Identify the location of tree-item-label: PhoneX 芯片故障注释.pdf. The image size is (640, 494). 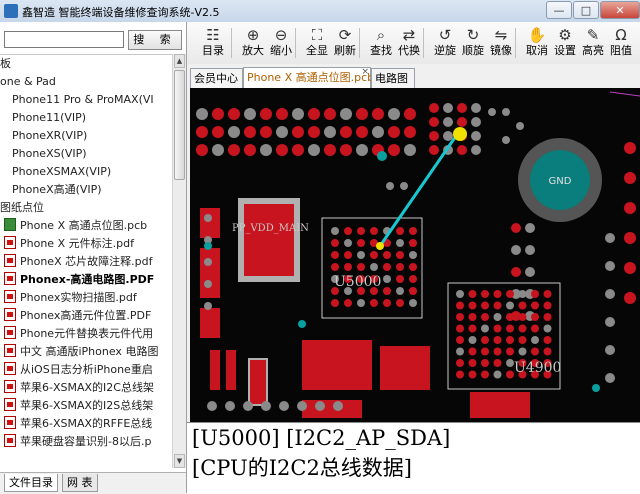
(86, 261).